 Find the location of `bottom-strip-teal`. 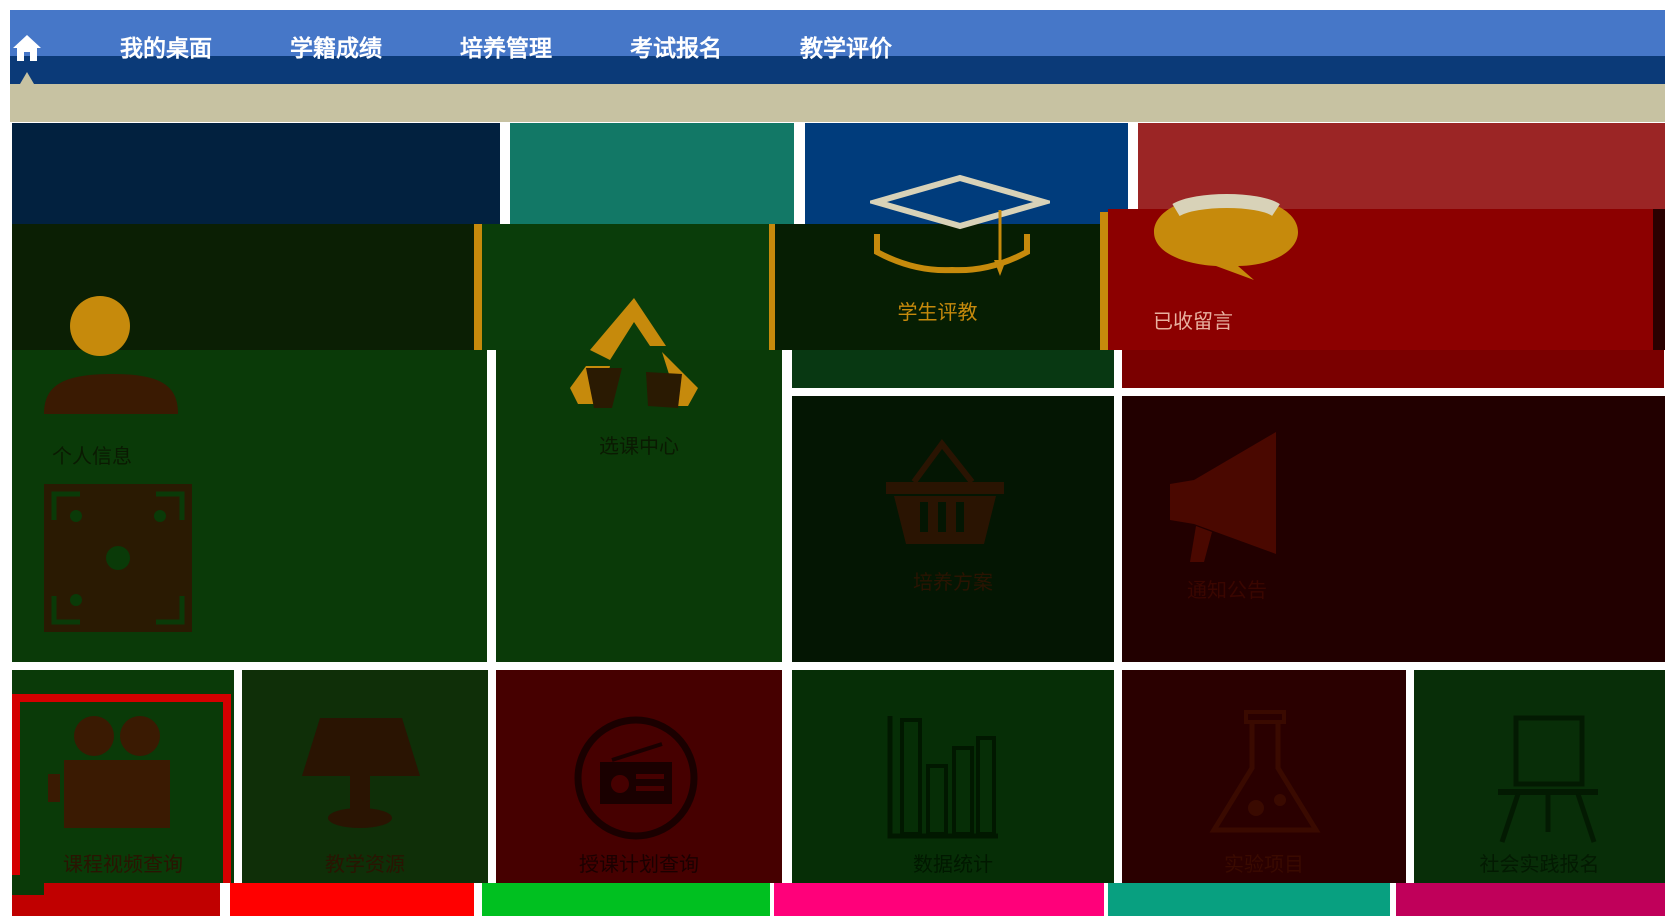

bottom-strip-teal is located at coordinates (1249, 899).